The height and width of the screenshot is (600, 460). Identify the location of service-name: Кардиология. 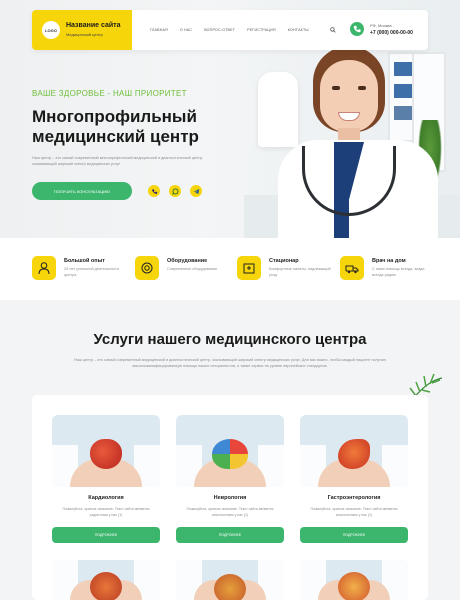
(106, 498).